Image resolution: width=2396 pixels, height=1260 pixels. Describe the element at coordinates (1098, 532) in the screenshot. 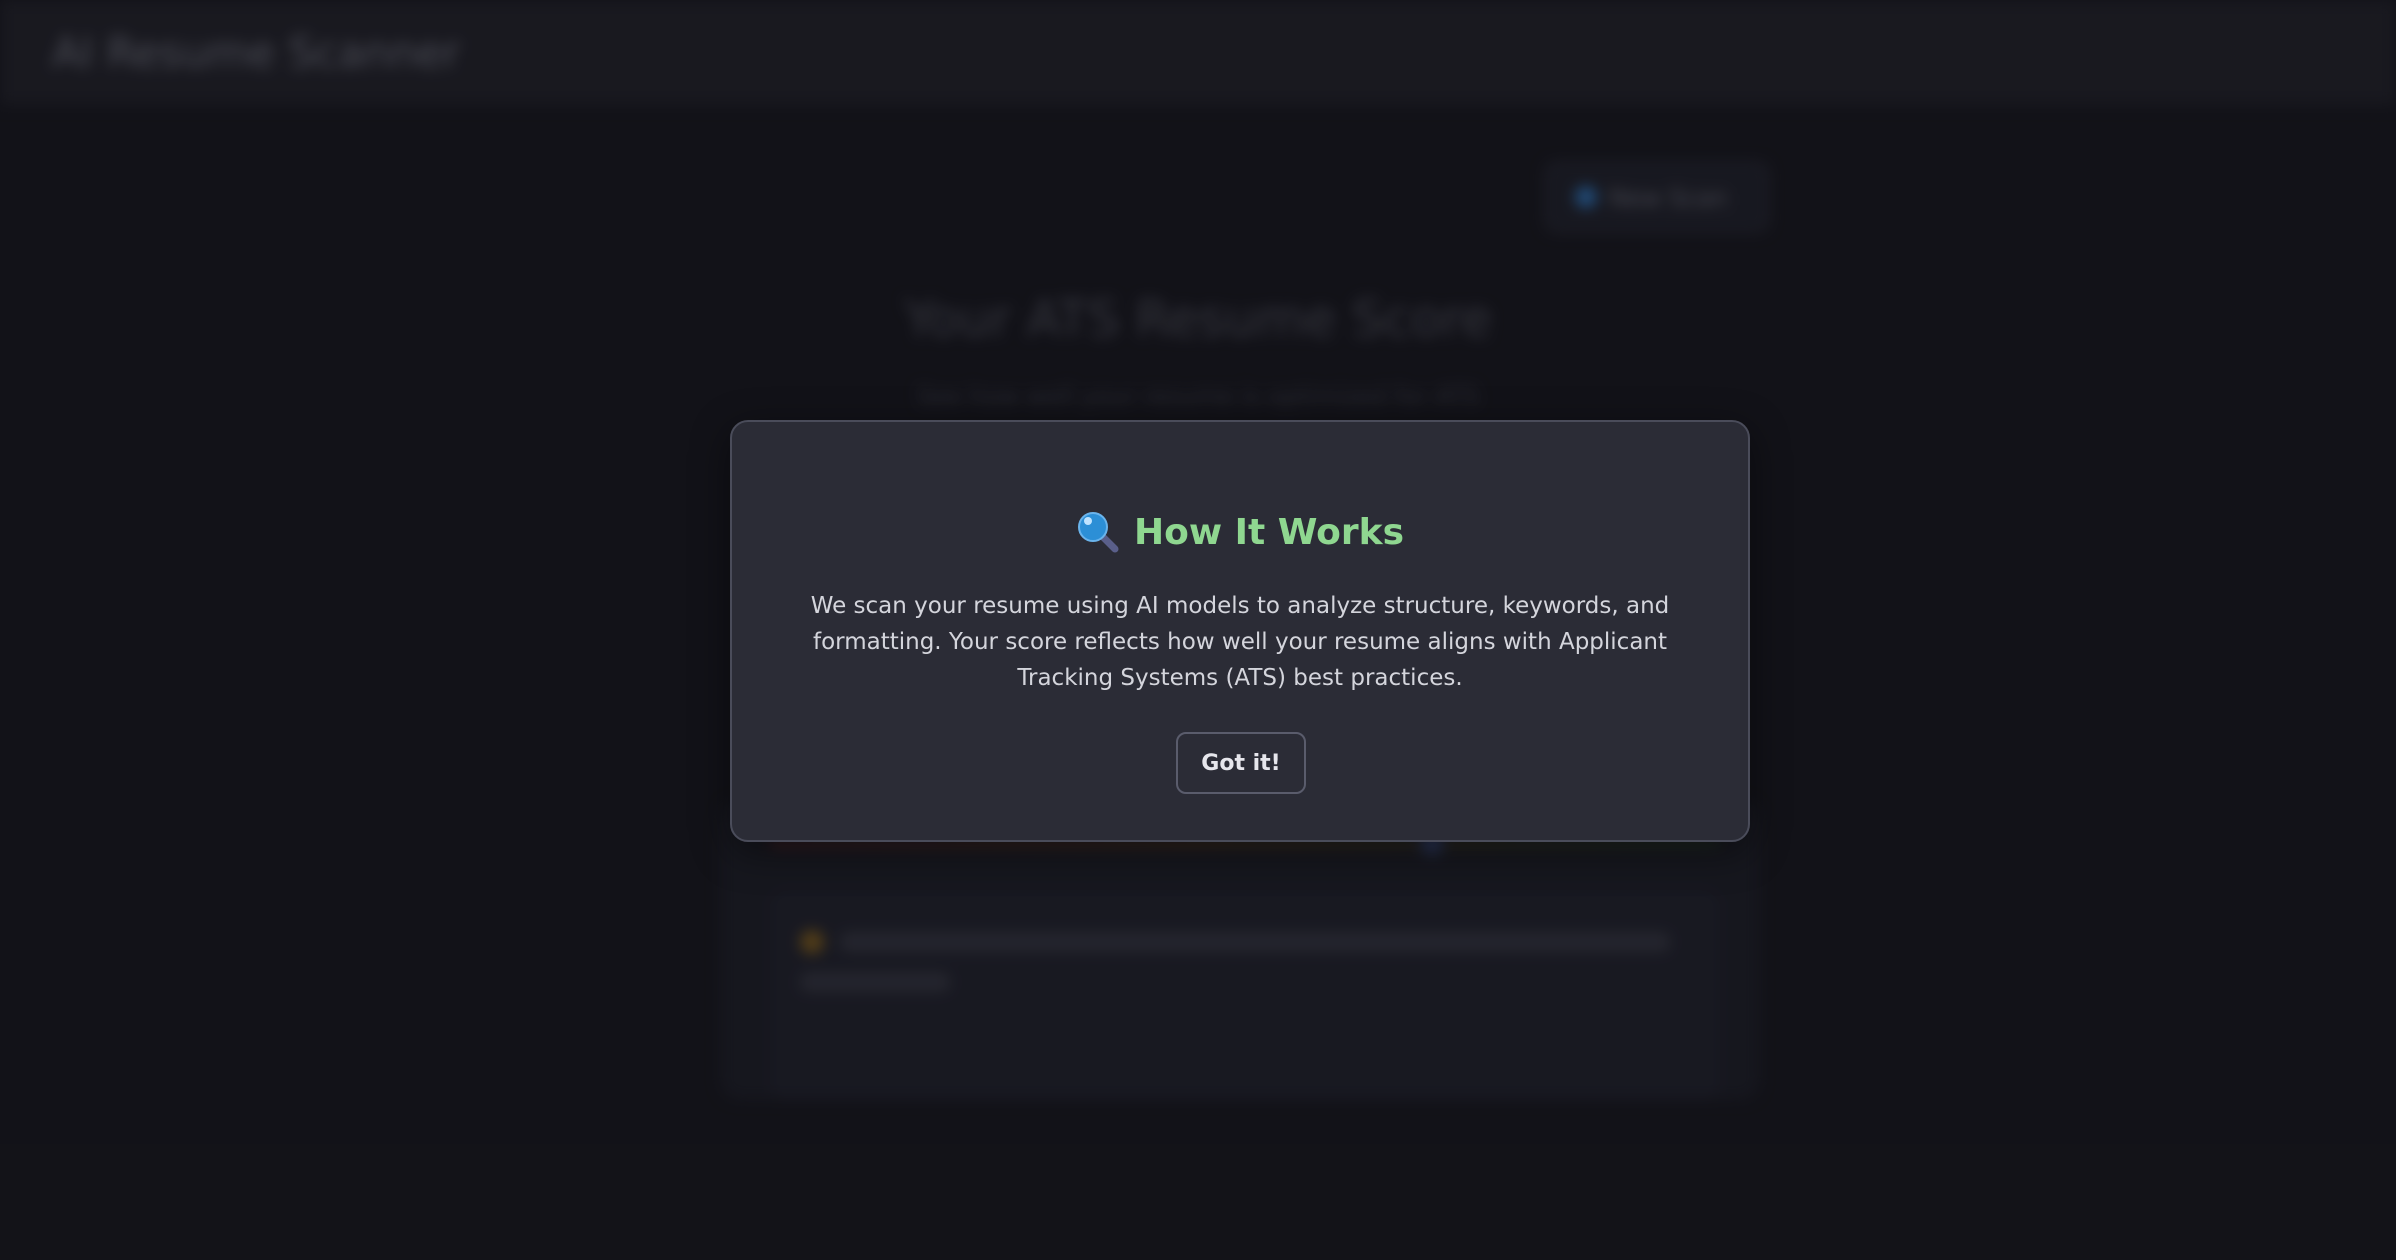

I see `magnifier-icon` at that location.